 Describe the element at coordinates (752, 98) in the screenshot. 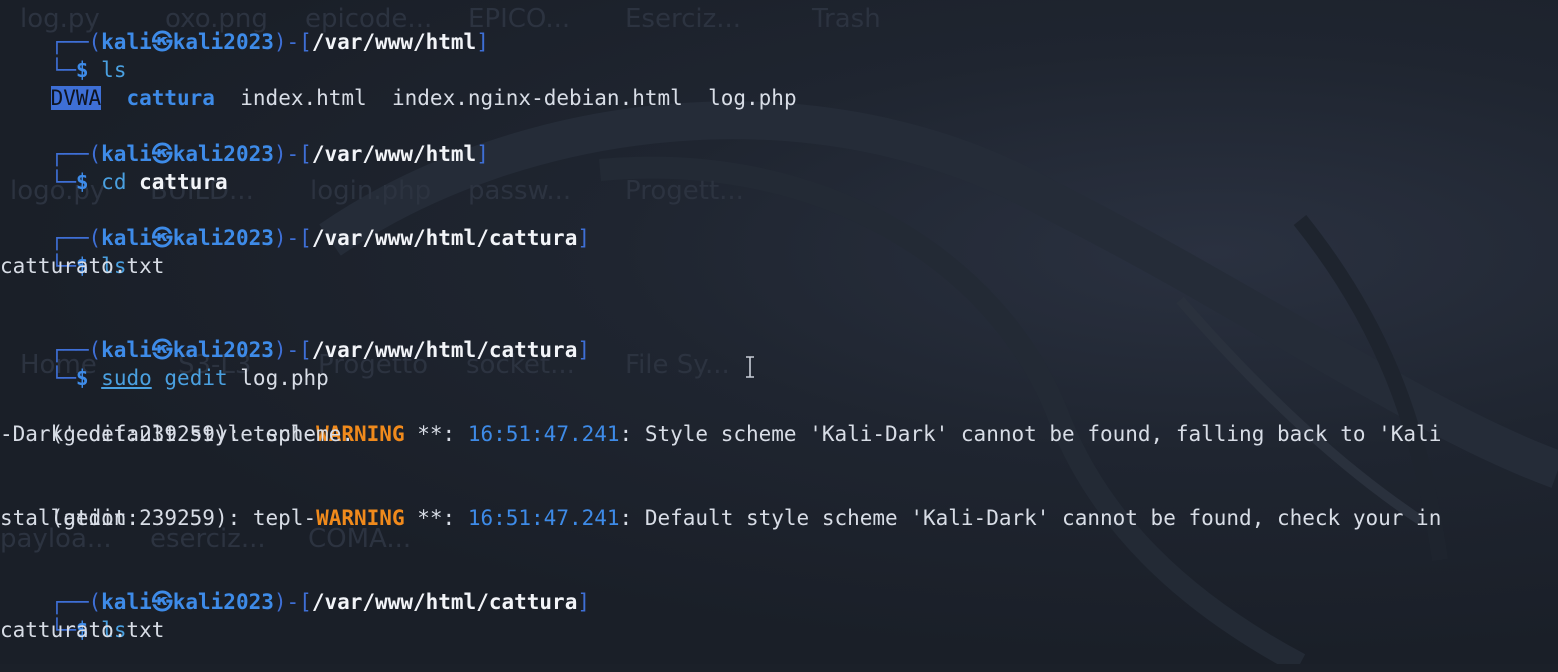

I see `file-entry: log.php` at that location.